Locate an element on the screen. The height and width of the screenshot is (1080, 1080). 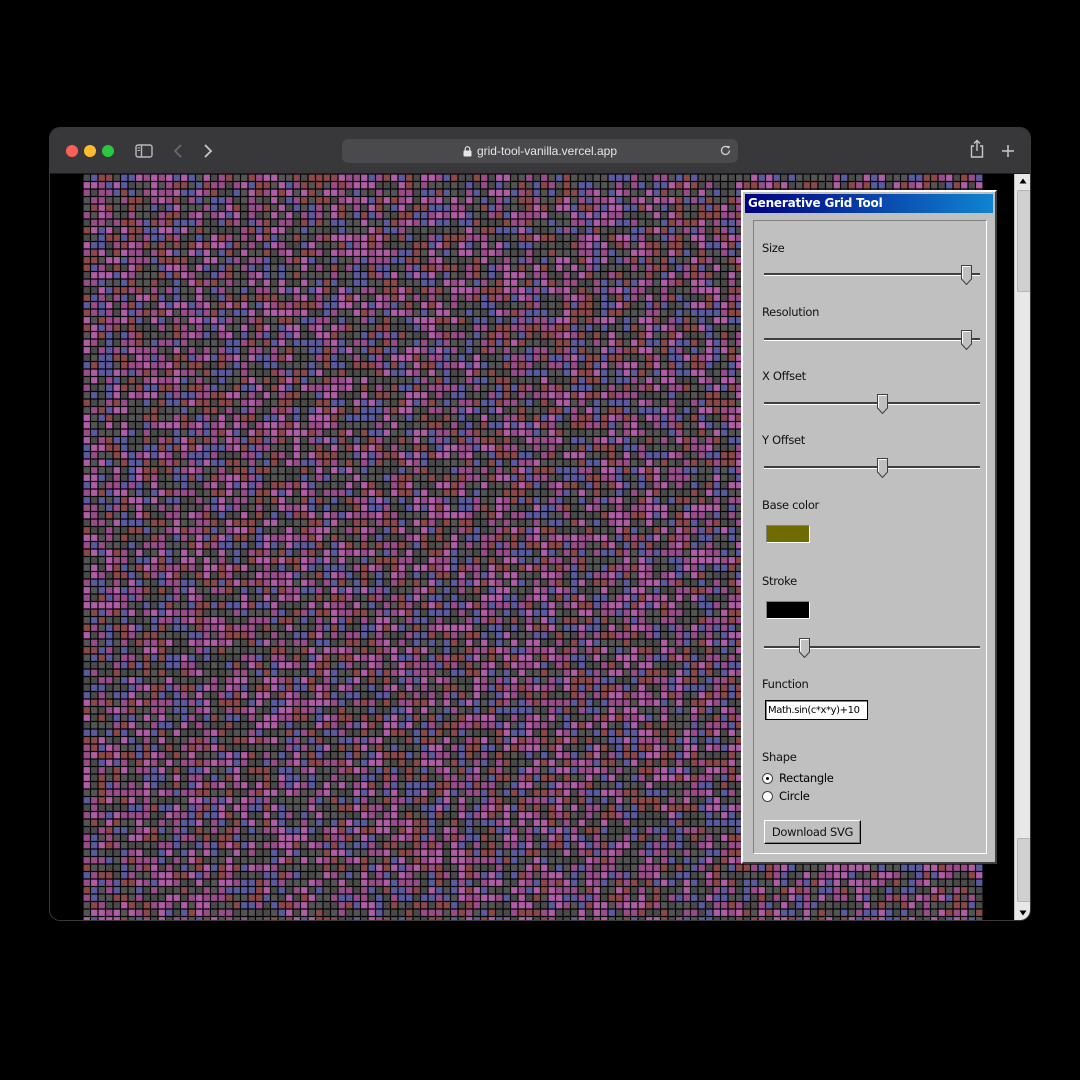
address-bar: grid-tool-vanilla.vercel.app is located at coordinates (540, 151).